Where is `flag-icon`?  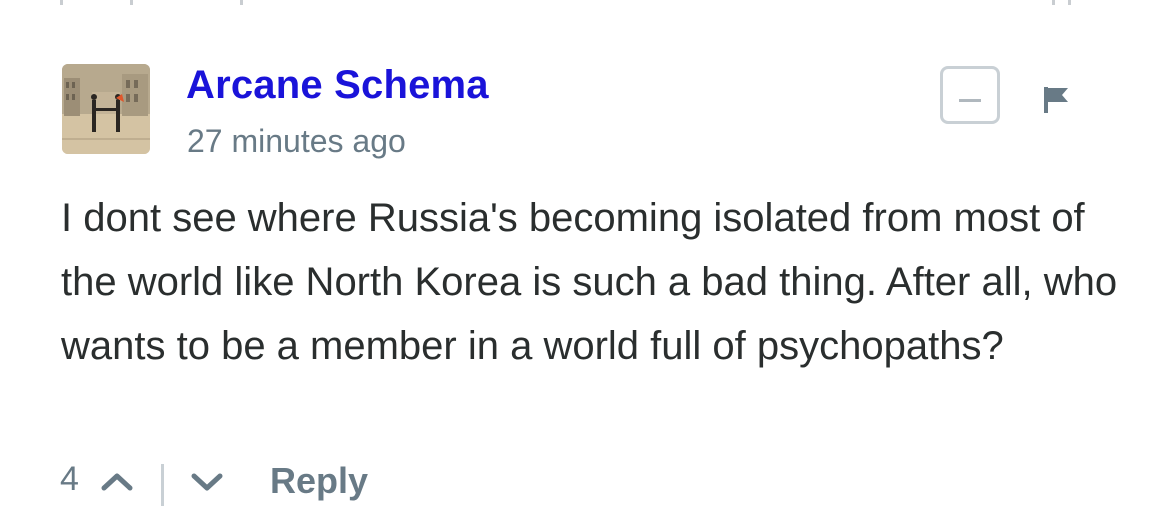
flag-icon is located at coordinates (1057, 100).